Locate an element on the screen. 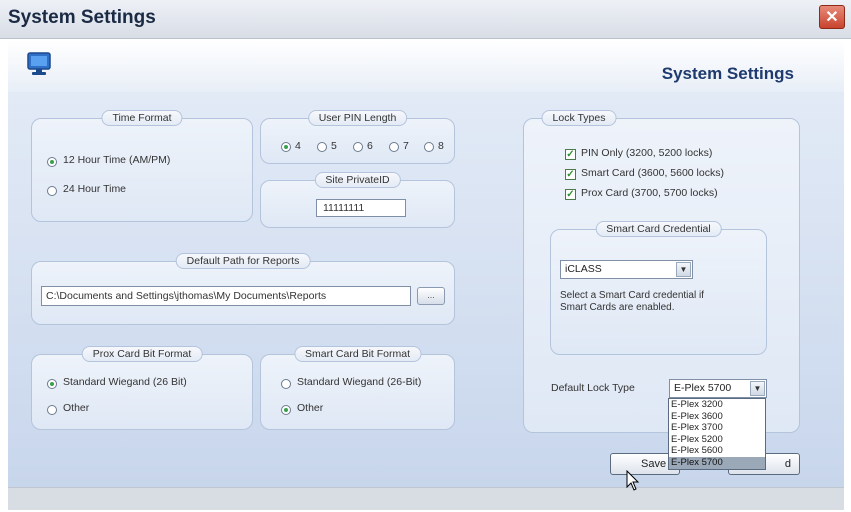 The image size is (851, 512). radio-prox-other-label: Other is located at coordinates (76, 408).